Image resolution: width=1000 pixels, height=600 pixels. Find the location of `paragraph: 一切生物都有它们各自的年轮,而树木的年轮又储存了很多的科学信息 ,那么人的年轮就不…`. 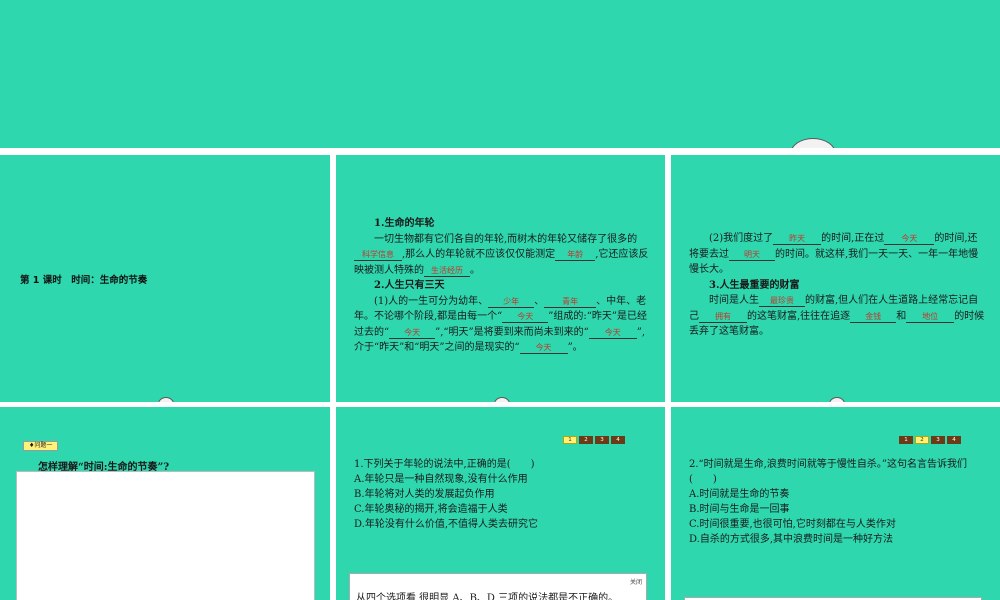

paragraph: 一切生物都有它们各自的年轮,而树木的年轮又储存了很多的科学信息 ,那么人的年轮就不… is located at coordinates (501, 255).